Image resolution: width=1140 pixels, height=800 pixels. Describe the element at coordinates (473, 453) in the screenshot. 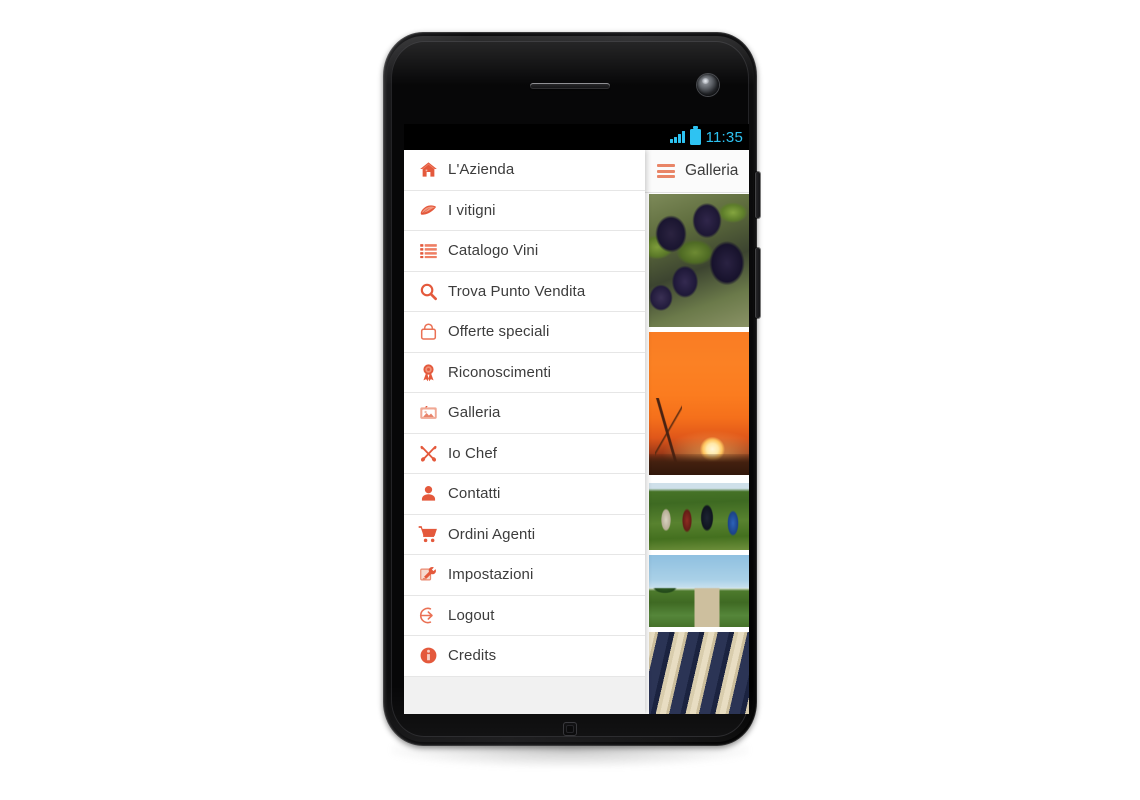

I see `sidebar-item-label: Io Chef` at that location.